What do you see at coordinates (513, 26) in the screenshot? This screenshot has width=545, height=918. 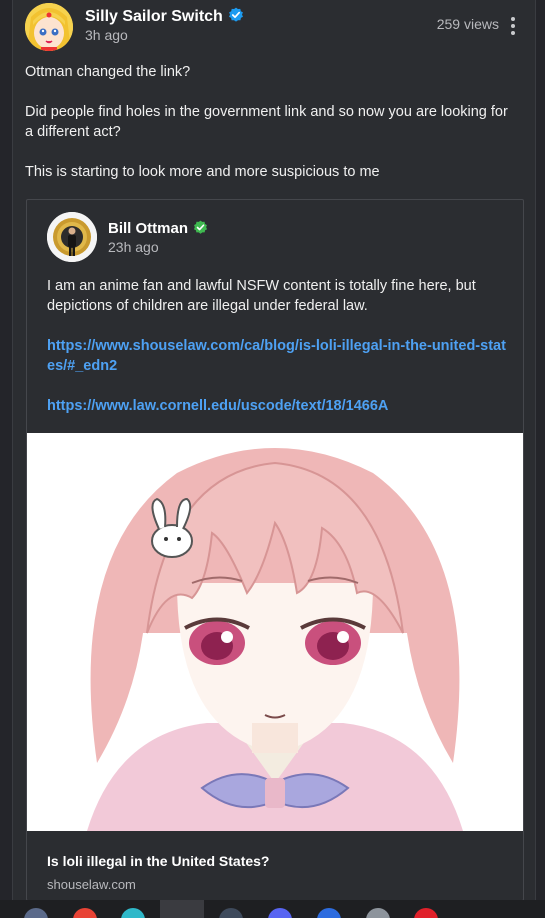 I see `more-vertical-icon` at bounding box center [513, 26].